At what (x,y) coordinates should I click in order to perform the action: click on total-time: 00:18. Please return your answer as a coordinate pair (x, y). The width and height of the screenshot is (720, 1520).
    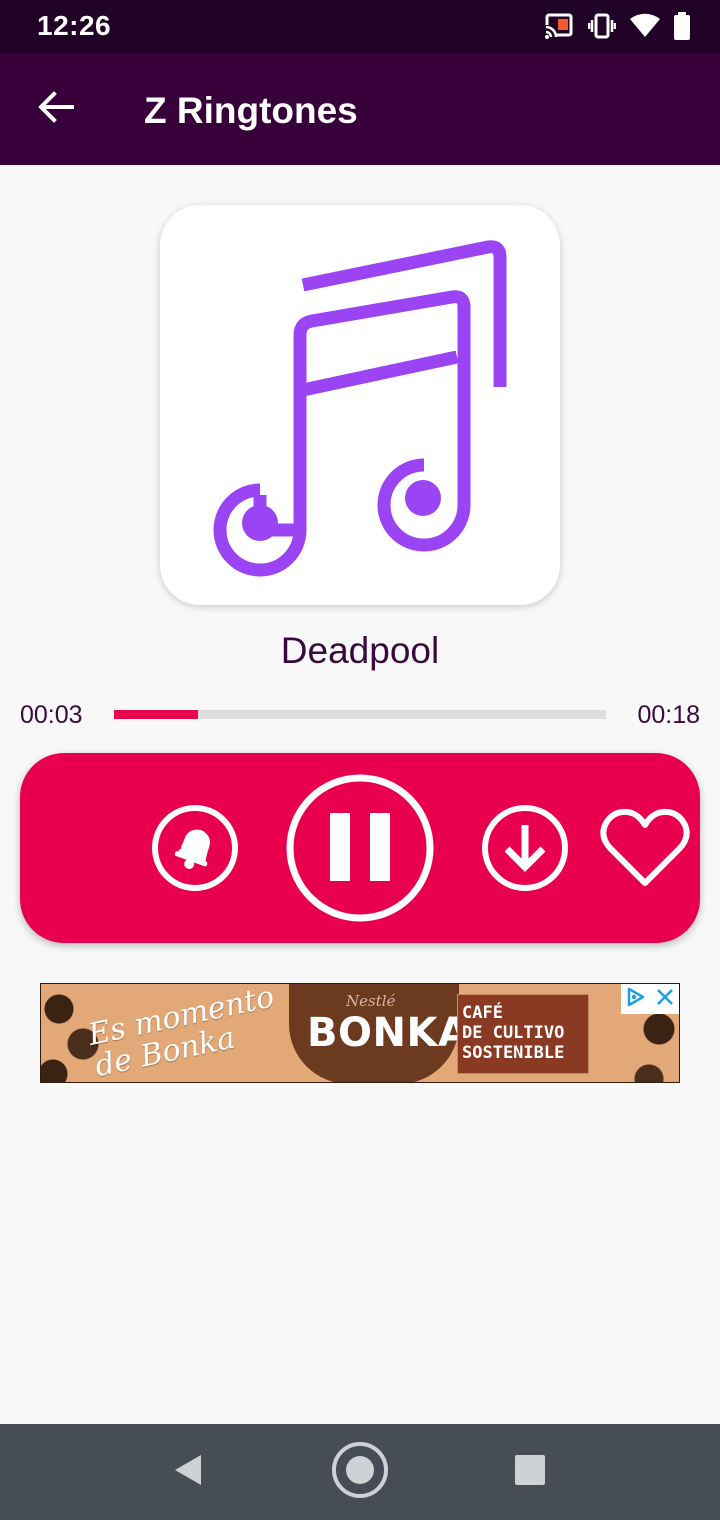
    Looking at the image, I should click on (668, 715).